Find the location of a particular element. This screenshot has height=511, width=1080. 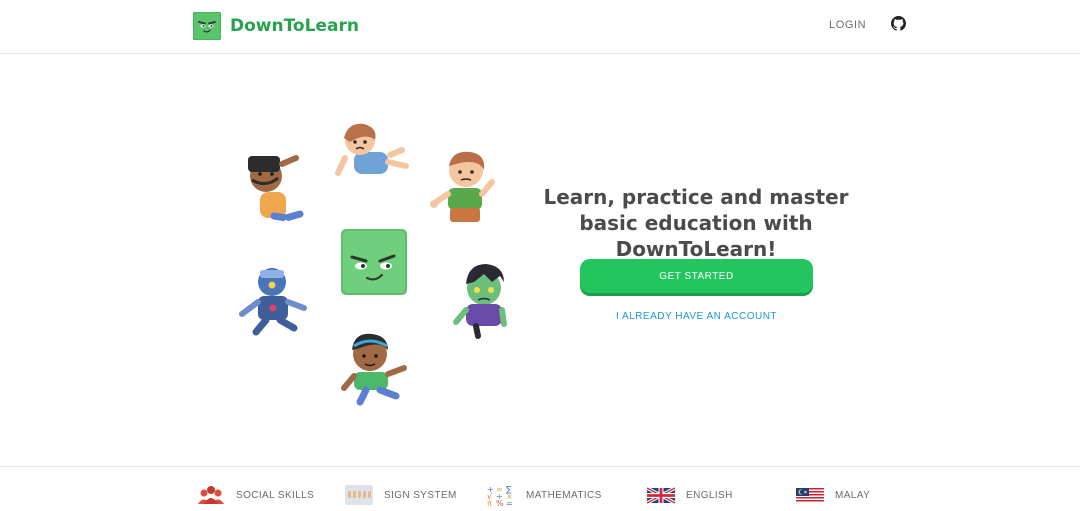

top-nav: DownToLearn LOGIN is located at coordinates (540, 27).